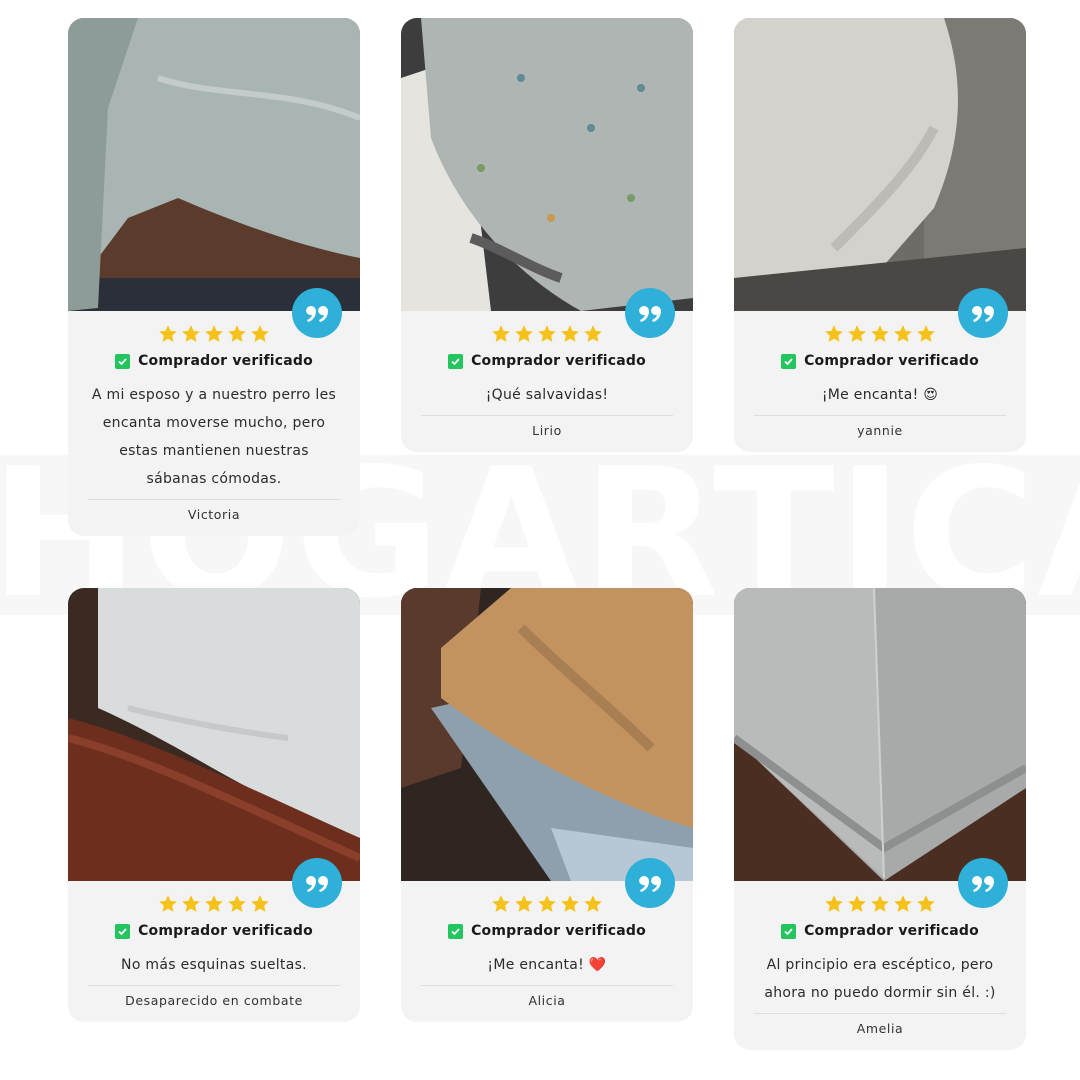  What do you see at coordinates (880, 430) in the screenshot?
I see `review-author: yannie` at bounding box center [880, 430].